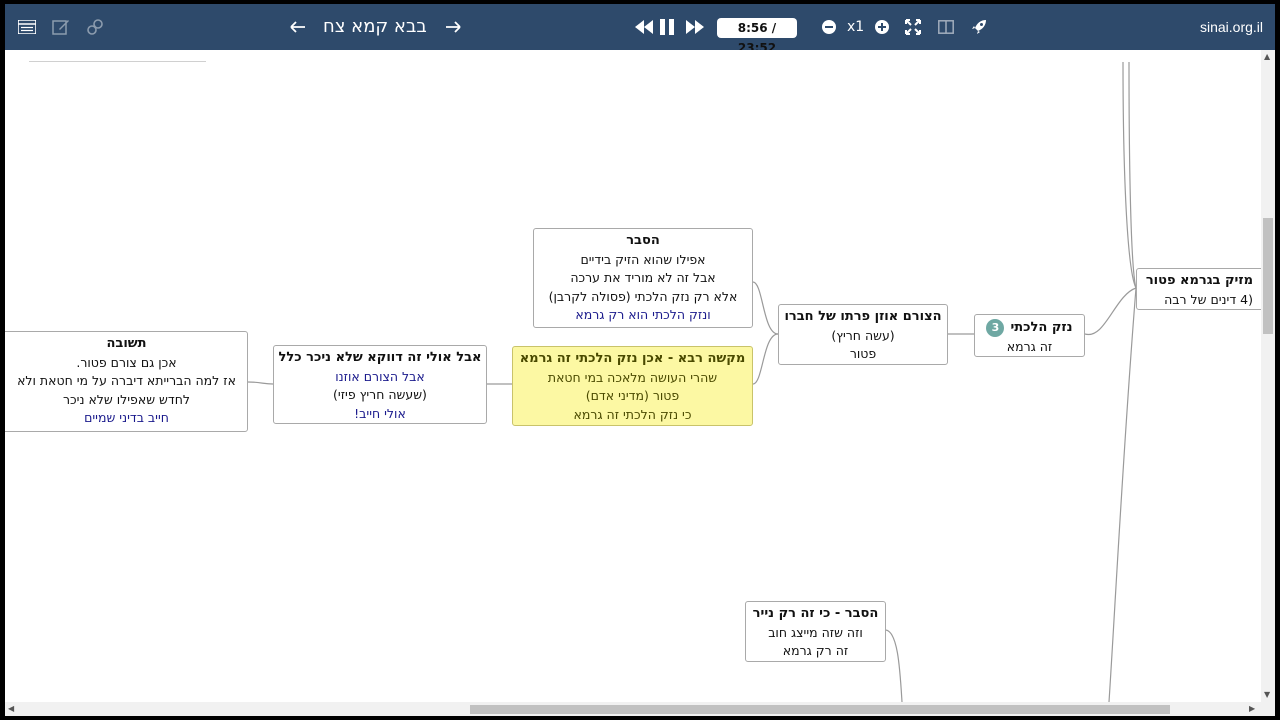 The height and width of the screenshot is (720, 1280). I want to click on speed-label: x1, so click(855, 27).